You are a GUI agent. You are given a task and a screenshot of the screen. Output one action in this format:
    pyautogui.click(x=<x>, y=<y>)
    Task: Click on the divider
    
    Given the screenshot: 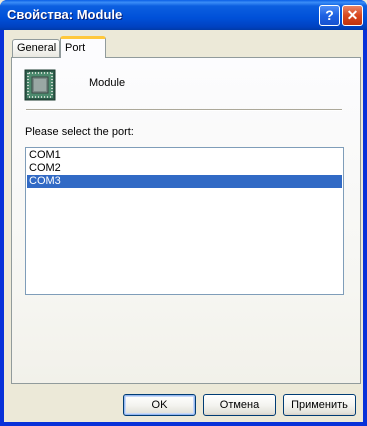 What is the action you would take?
    pyautogui.click(x=184, y=110)
    